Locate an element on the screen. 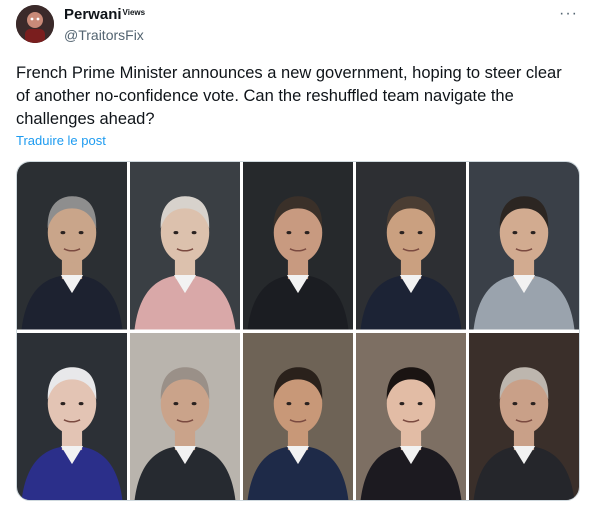 This screenshot has height=511, width=592. avatar is located at coordinates (35, 24).